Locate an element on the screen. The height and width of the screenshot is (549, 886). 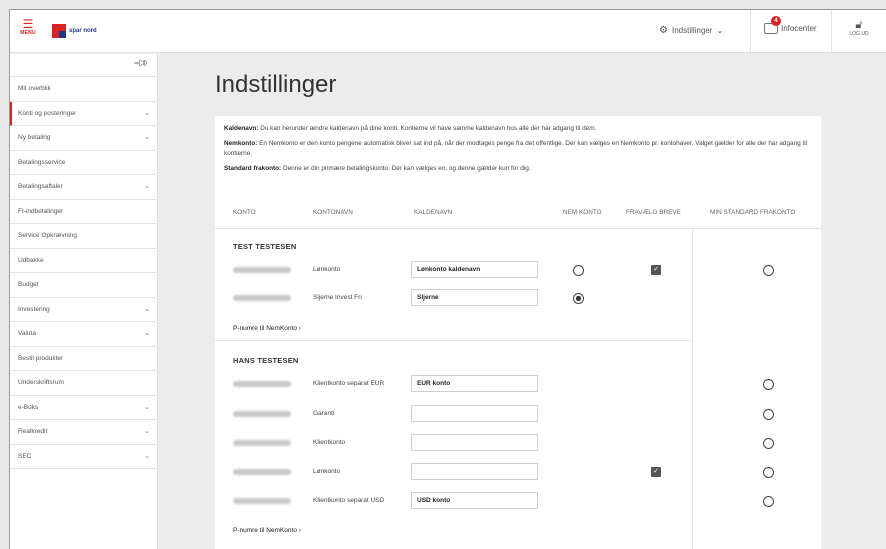
infocenter-label: Infocenter is located at coordinates (799, 28).